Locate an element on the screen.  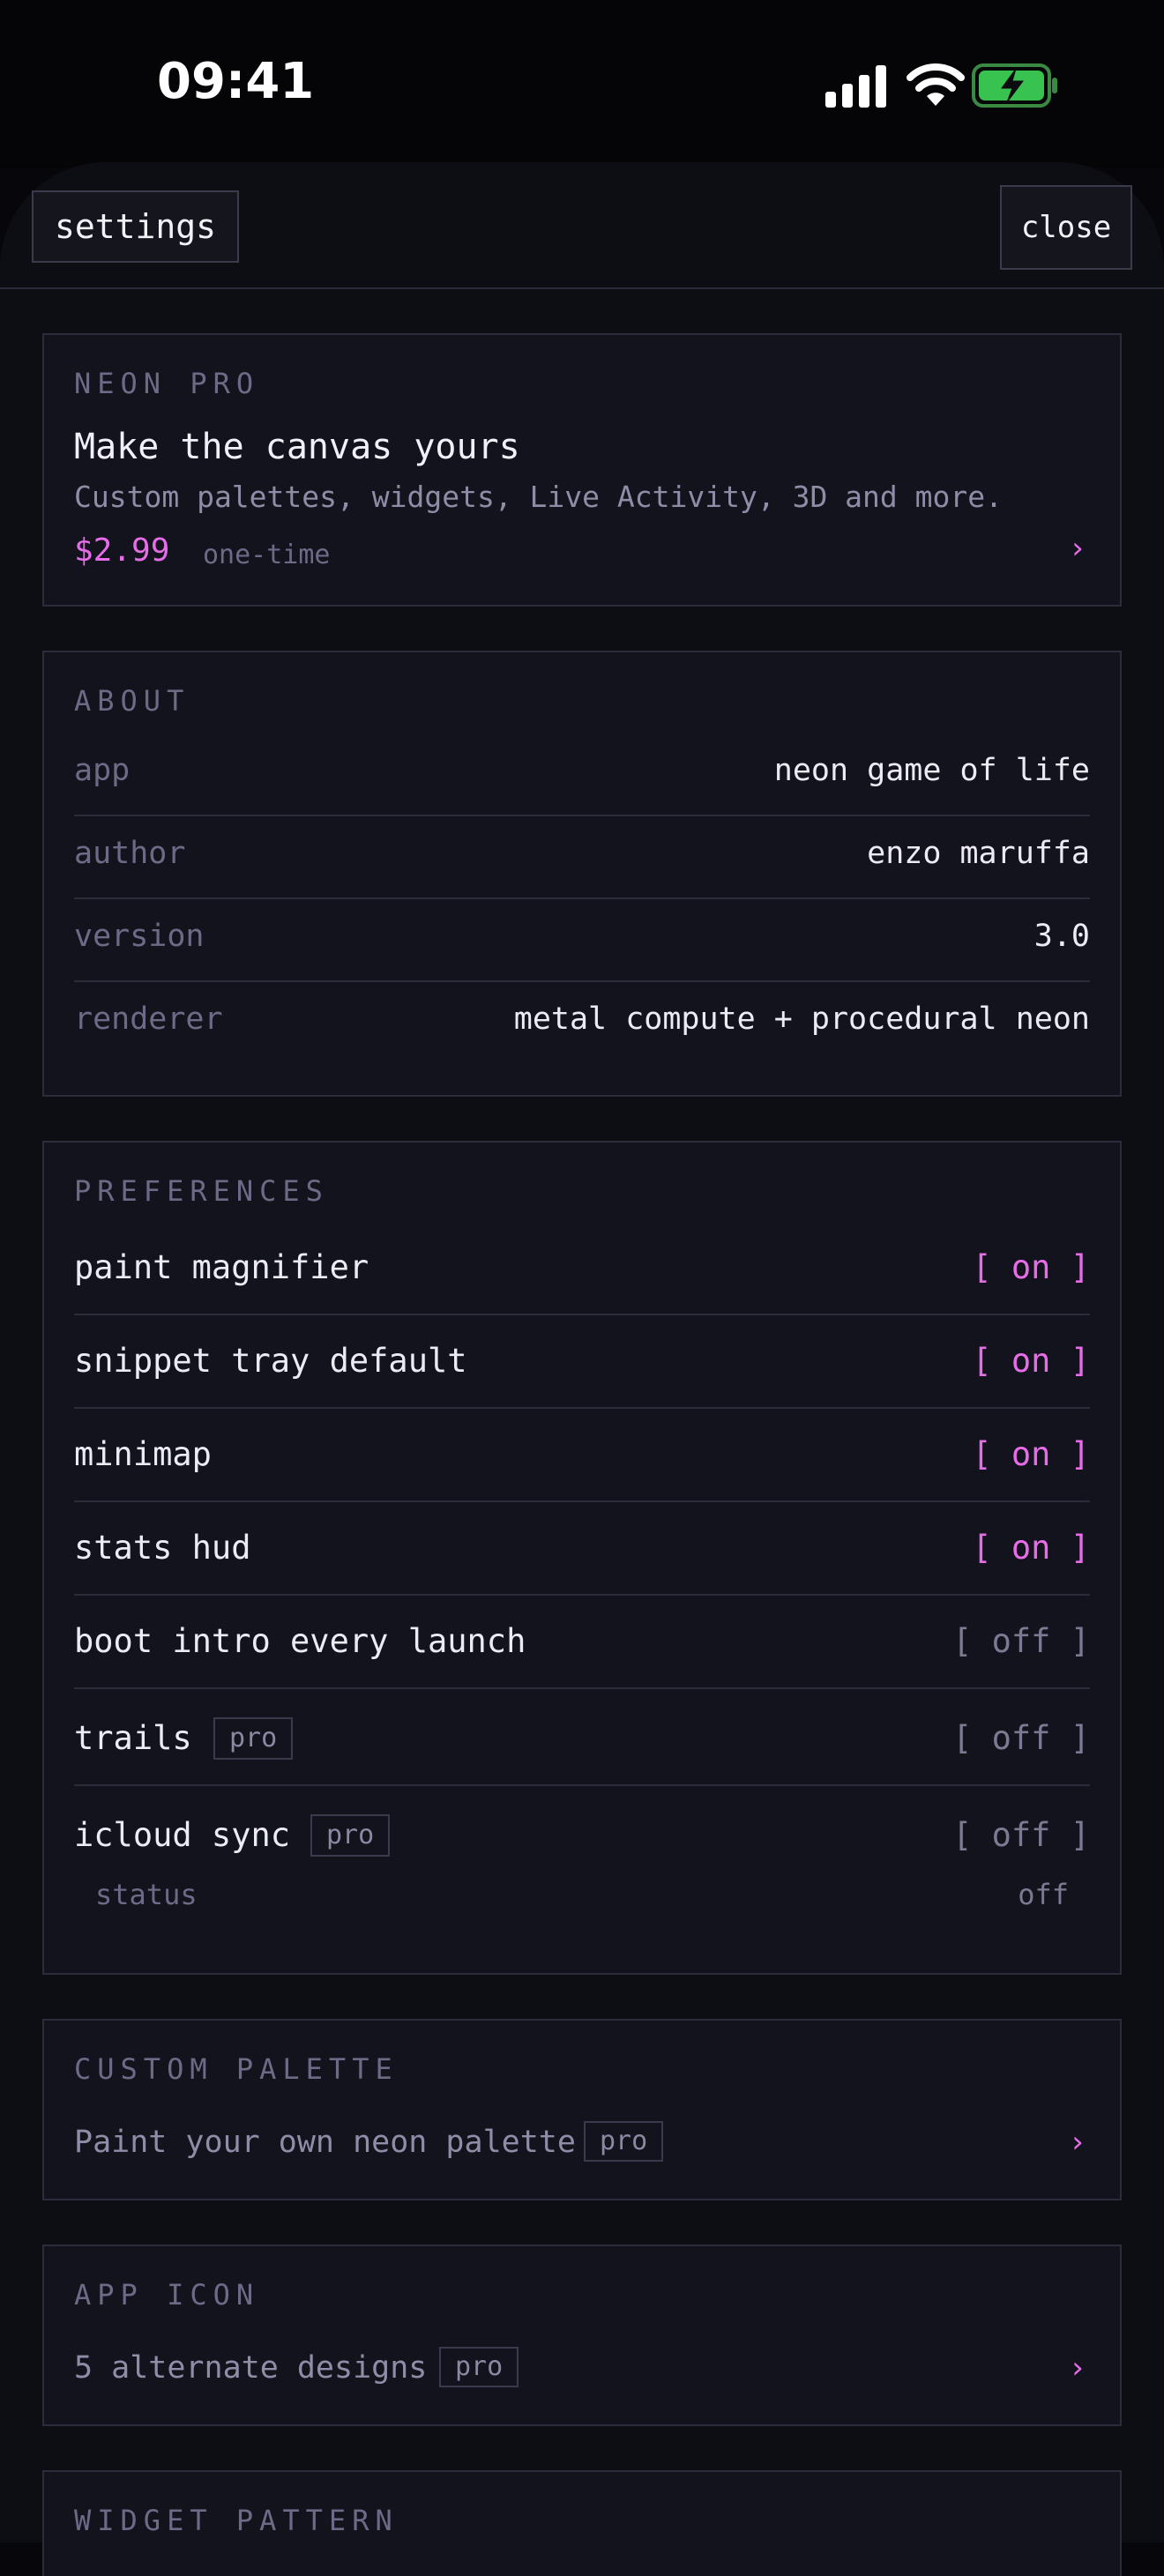
about-row-key: renderer is located at coordinates (148, 1019).